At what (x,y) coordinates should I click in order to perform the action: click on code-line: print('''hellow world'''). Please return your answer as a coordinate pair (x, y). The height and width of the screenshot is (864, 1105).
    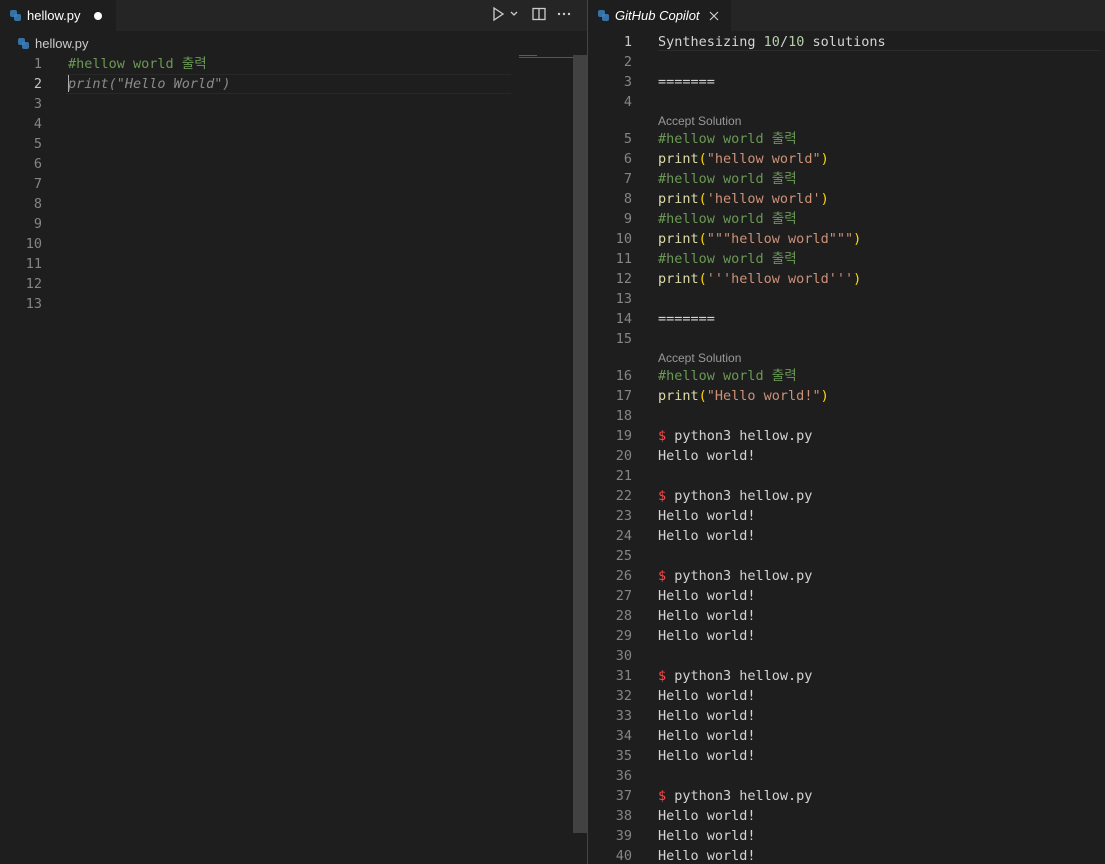
    Looking at the image, I should click on (759, 279).